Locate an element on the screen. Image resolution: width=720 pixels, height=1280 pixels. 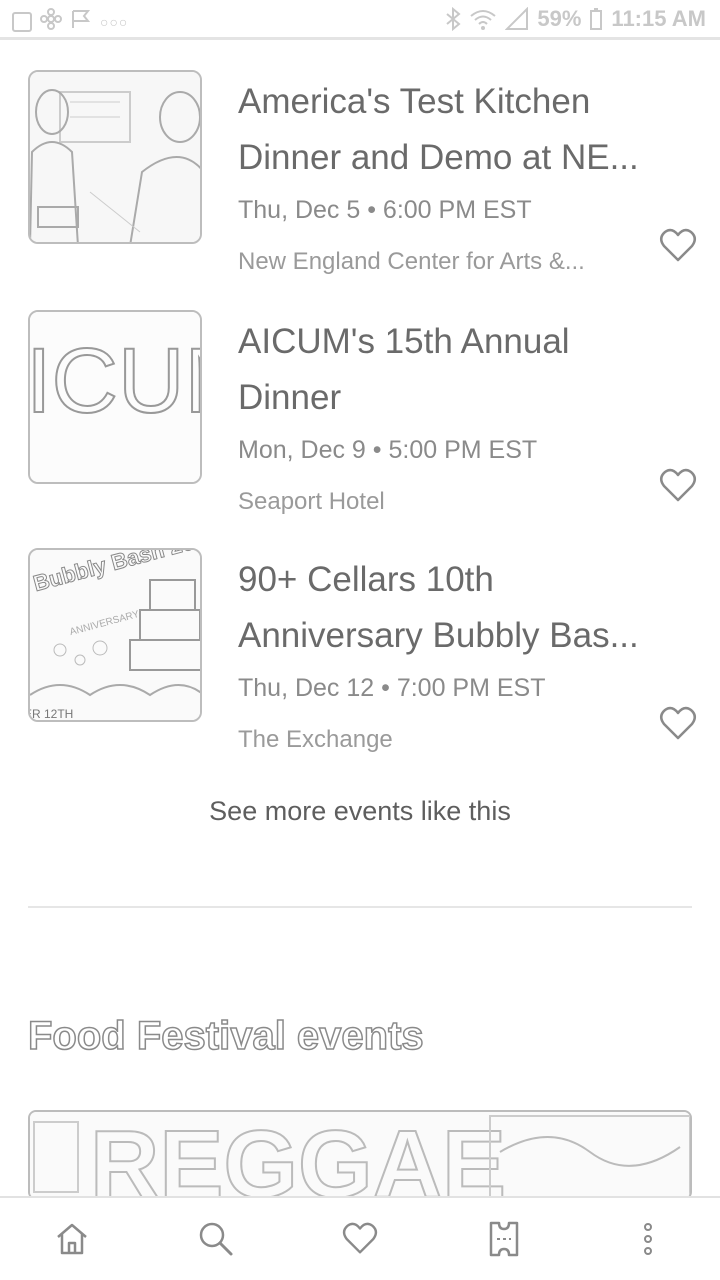
gallery-icon is located at coordinates (22, 21).